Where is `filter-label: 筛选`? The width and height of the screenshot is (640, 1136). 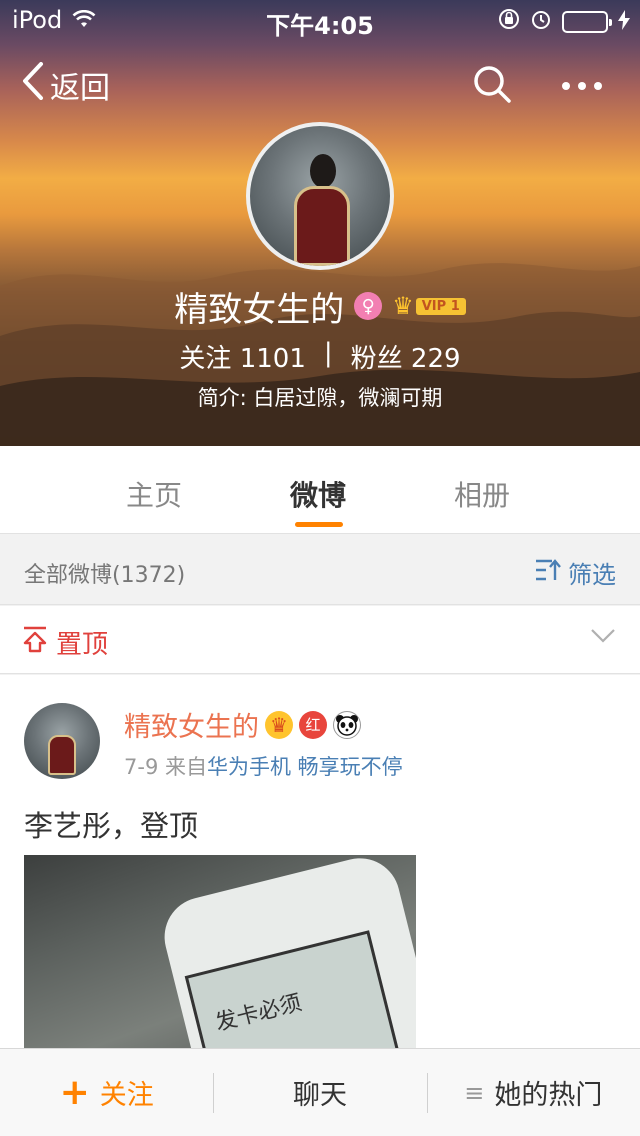
filter-label: 筛选 is located at coordinates (592, 575).